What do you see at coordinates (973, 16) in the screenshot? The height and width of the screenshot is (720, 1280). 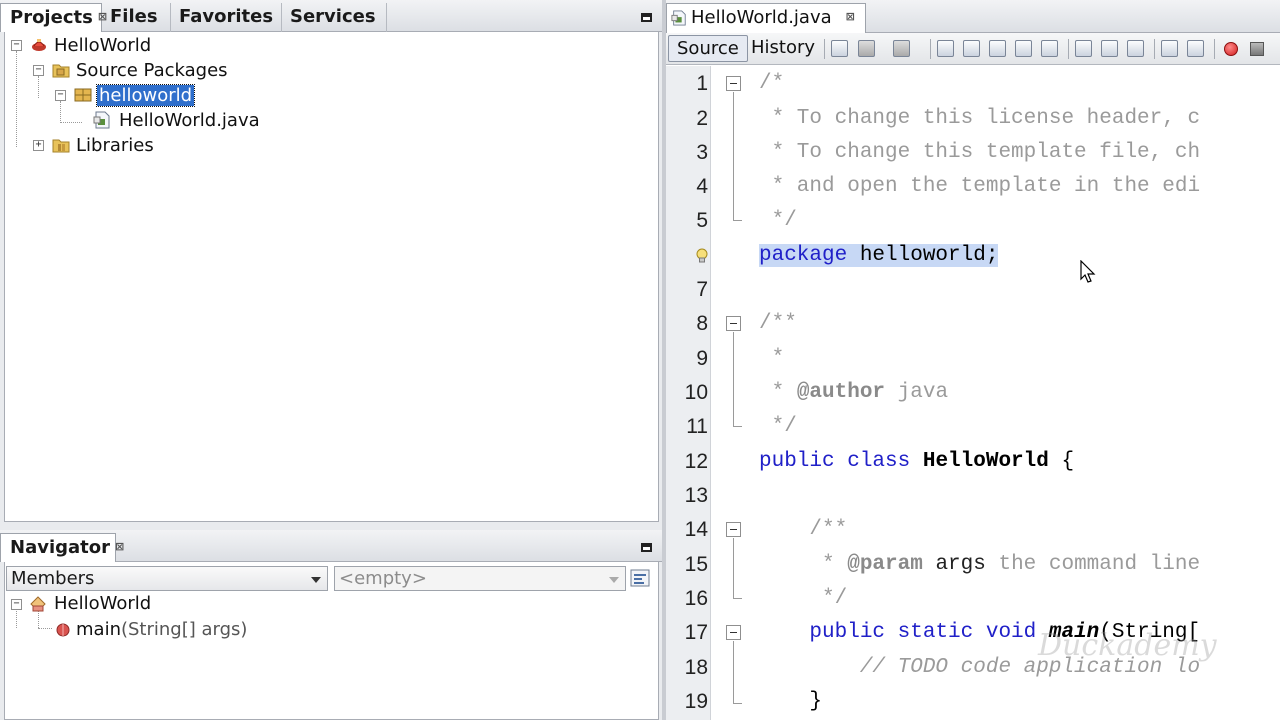 I see `editor-tabbar: HelloWorld.java ⊠` at bounding box center [973, 16].